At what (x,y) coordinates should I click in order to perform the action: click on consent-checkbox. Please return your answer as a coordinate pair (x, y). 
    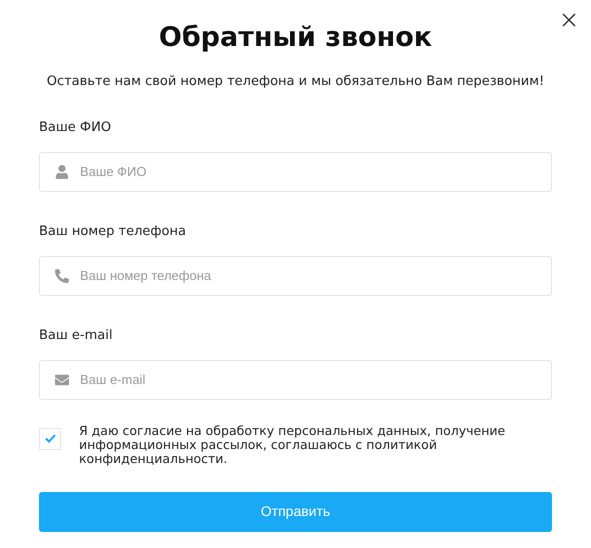
    Looking at the image, I should click on (50, 439).